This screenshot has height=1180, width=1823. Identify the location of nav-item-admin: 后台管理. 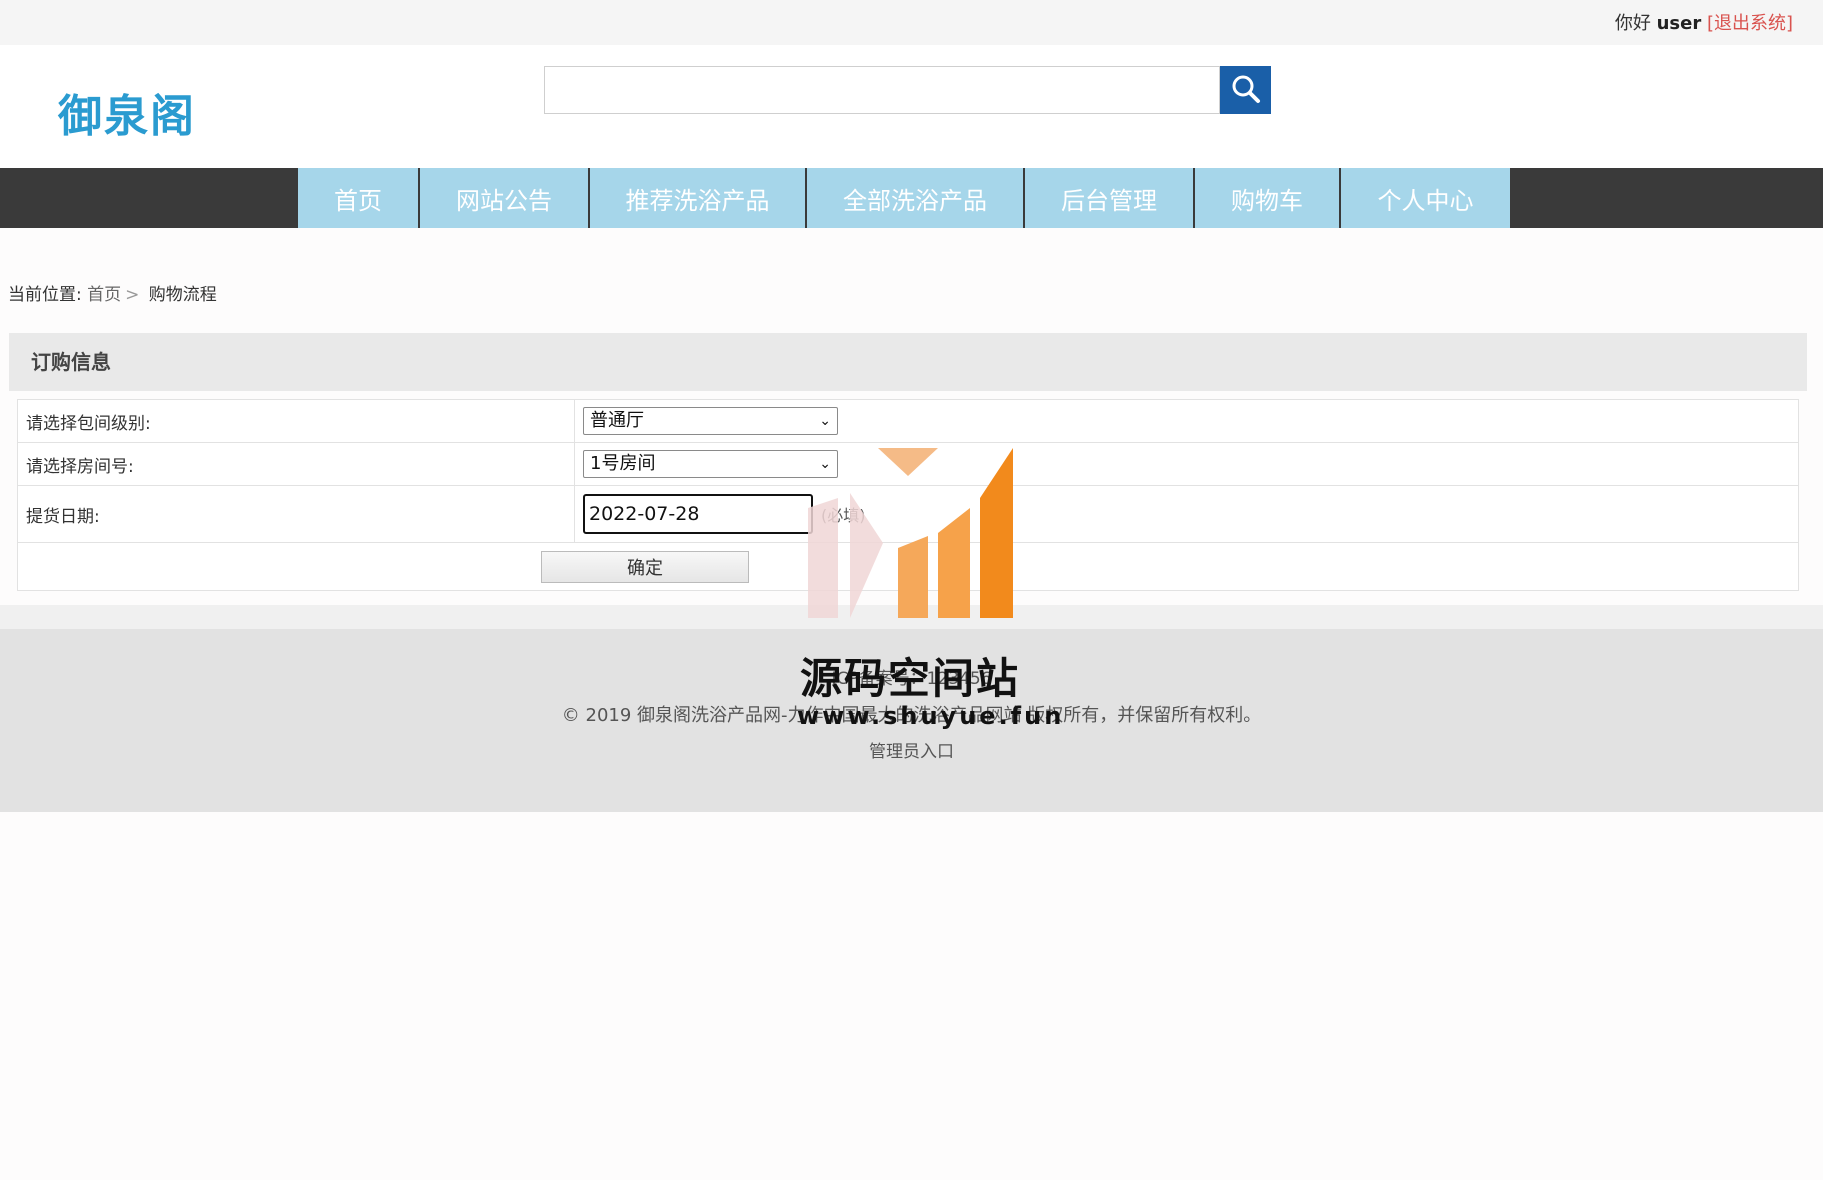
(1110, 198).